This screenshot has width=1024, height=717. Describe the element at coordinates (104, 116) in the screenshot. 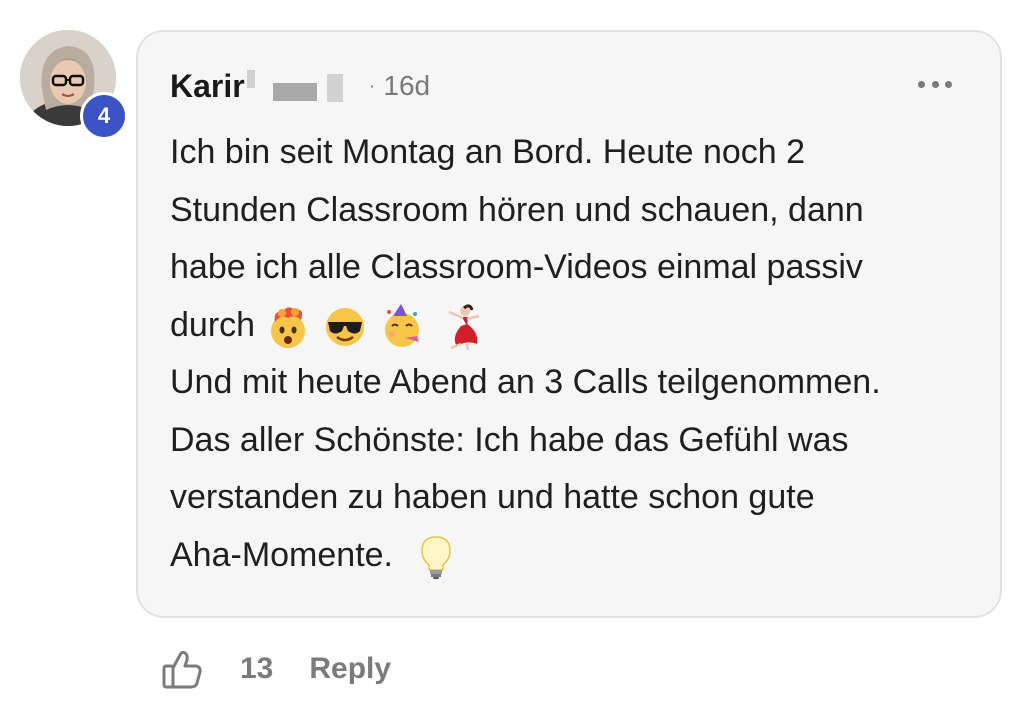

I see `level-badge: 4` at that location.